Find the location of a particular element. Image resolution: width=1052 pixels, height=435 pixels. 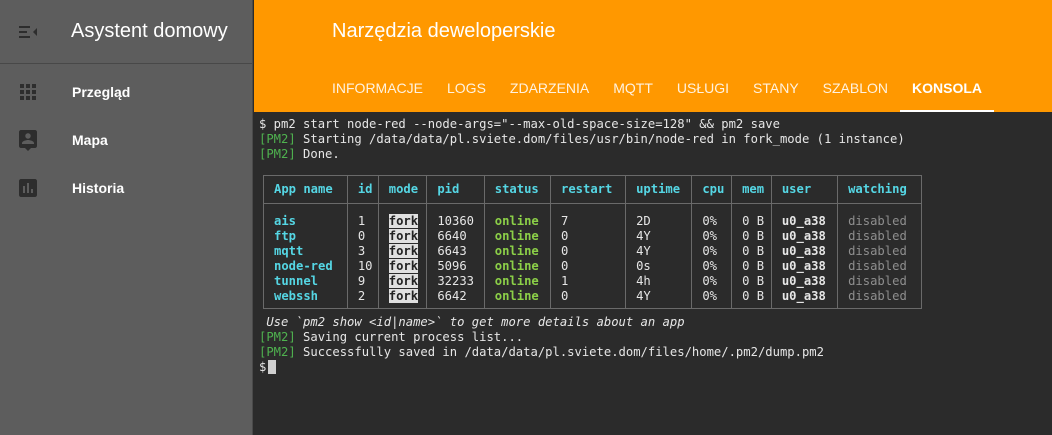

tab-mqtt: MQTT is located at coordinates (633, 88).